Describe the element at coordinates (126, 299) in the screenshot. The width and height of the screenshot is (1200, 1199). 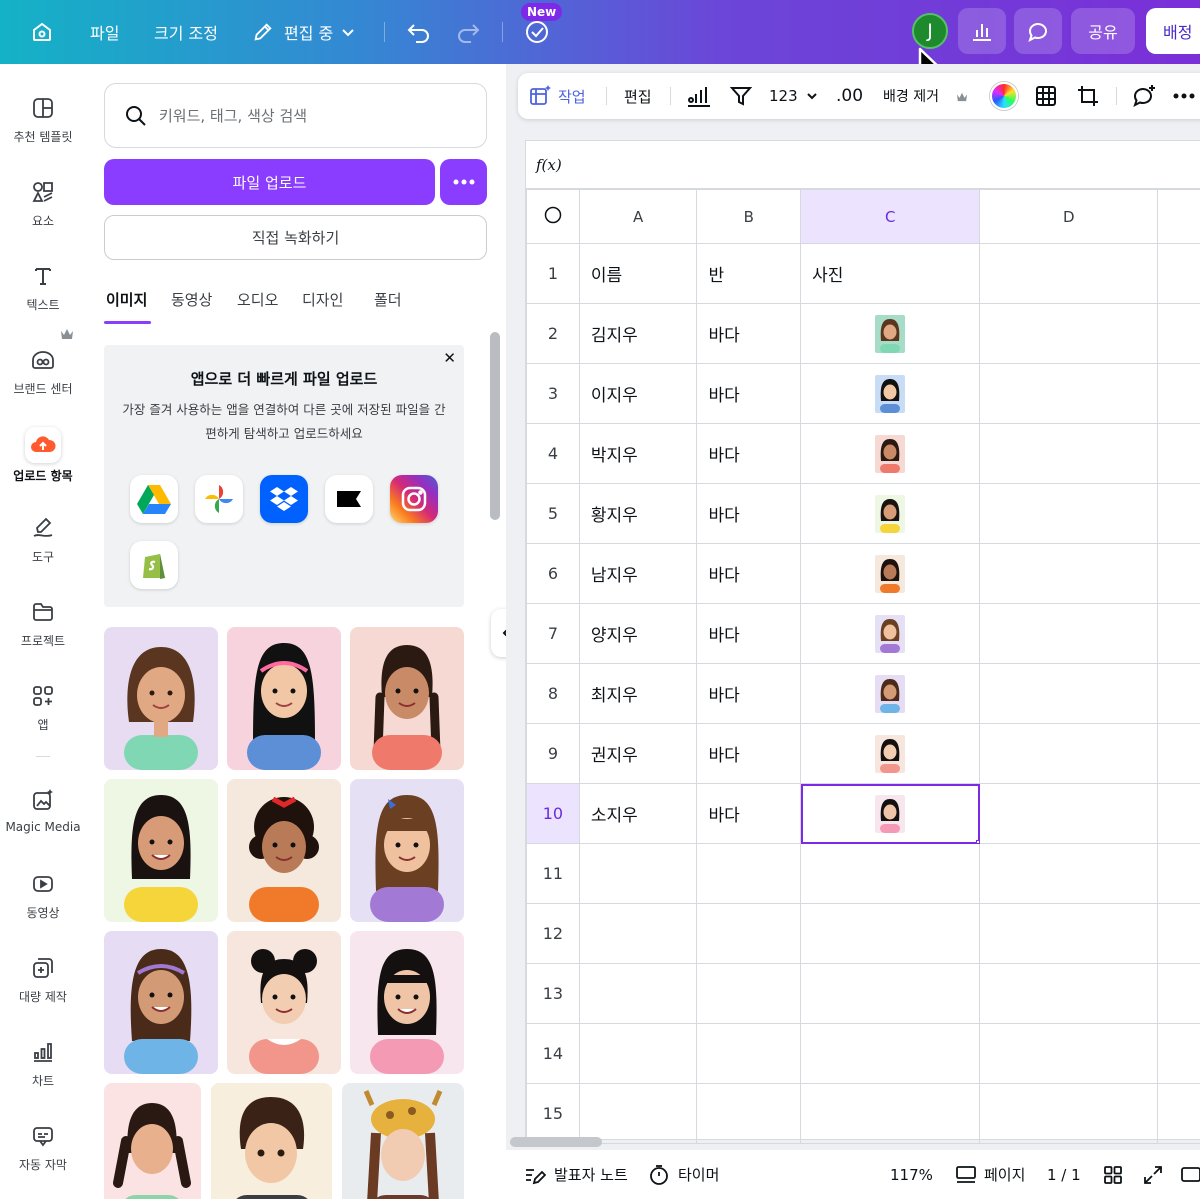
I see `tab-images: 이미지` at that location.